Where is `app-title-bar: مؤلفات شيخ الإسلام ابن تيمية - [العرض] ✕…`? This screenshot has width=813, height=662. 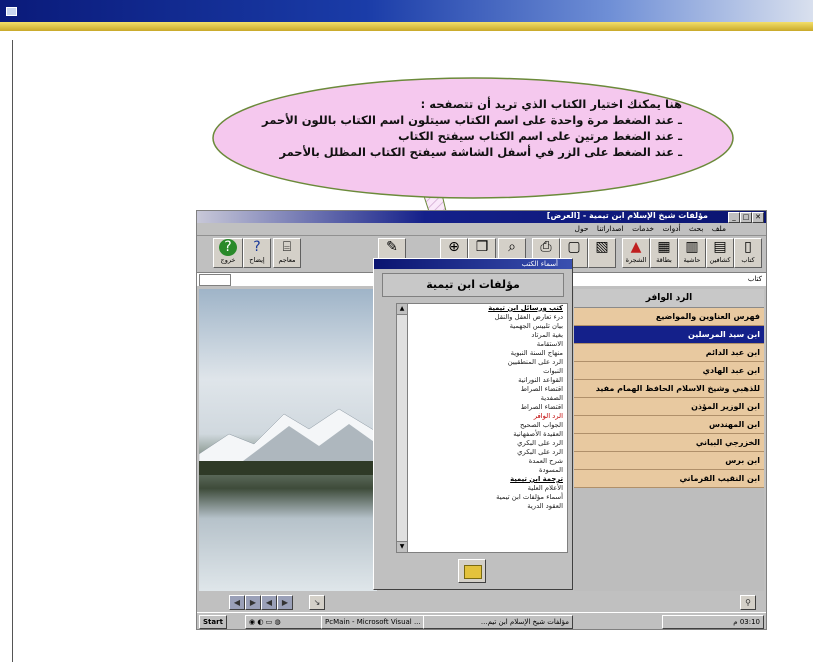
app-title-bar: مؤلفات شيخ الإسلام ابن تيمية - [العرض] ✕… is located at coordinates (481, 217).